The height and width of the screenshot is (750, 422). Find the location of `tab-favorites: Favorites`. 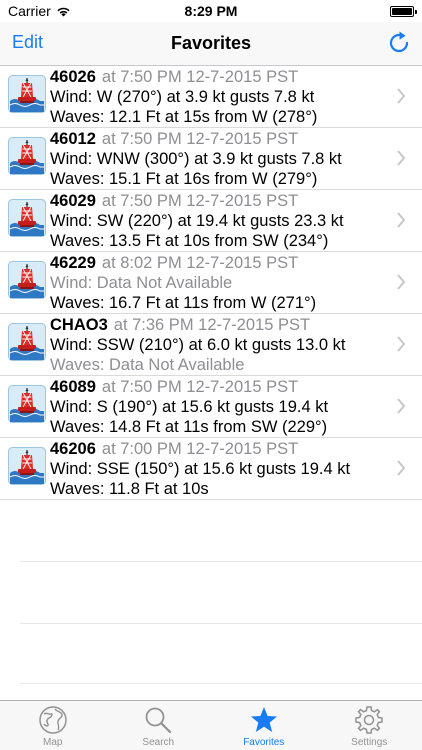

tab-favorites: Favorites is located at coordinates (264, 725).